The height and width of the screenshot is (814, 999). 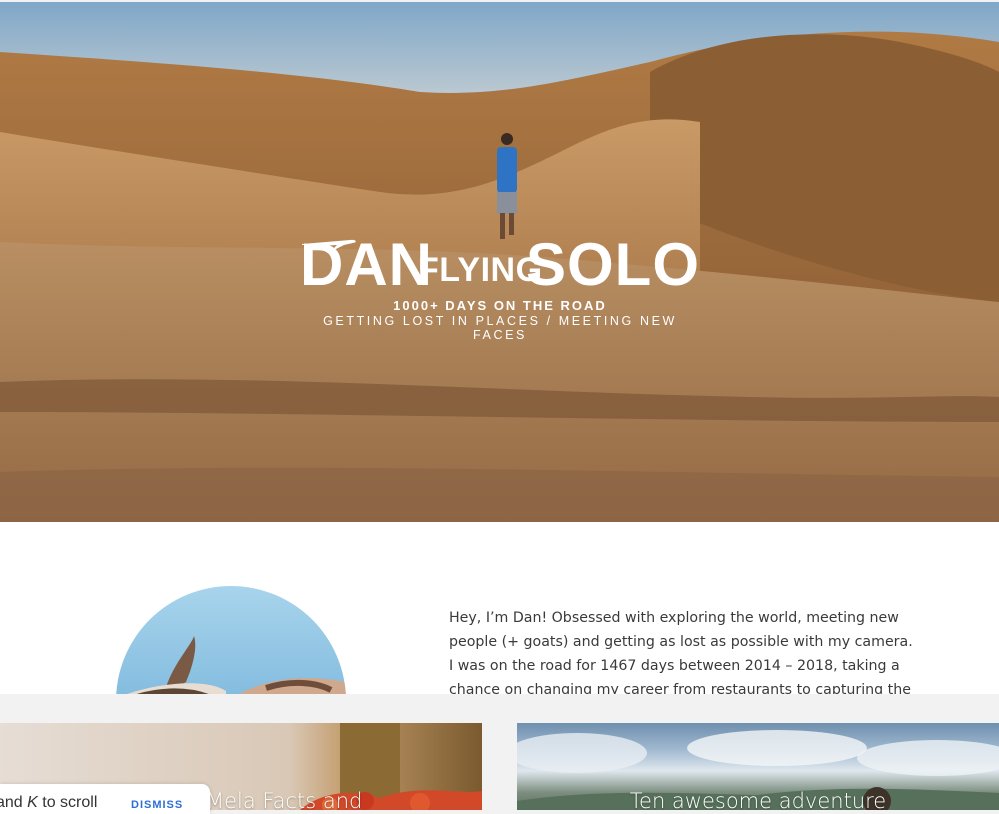 I want to click on toast-message: and K to scroll, so click(x=48, y=803).